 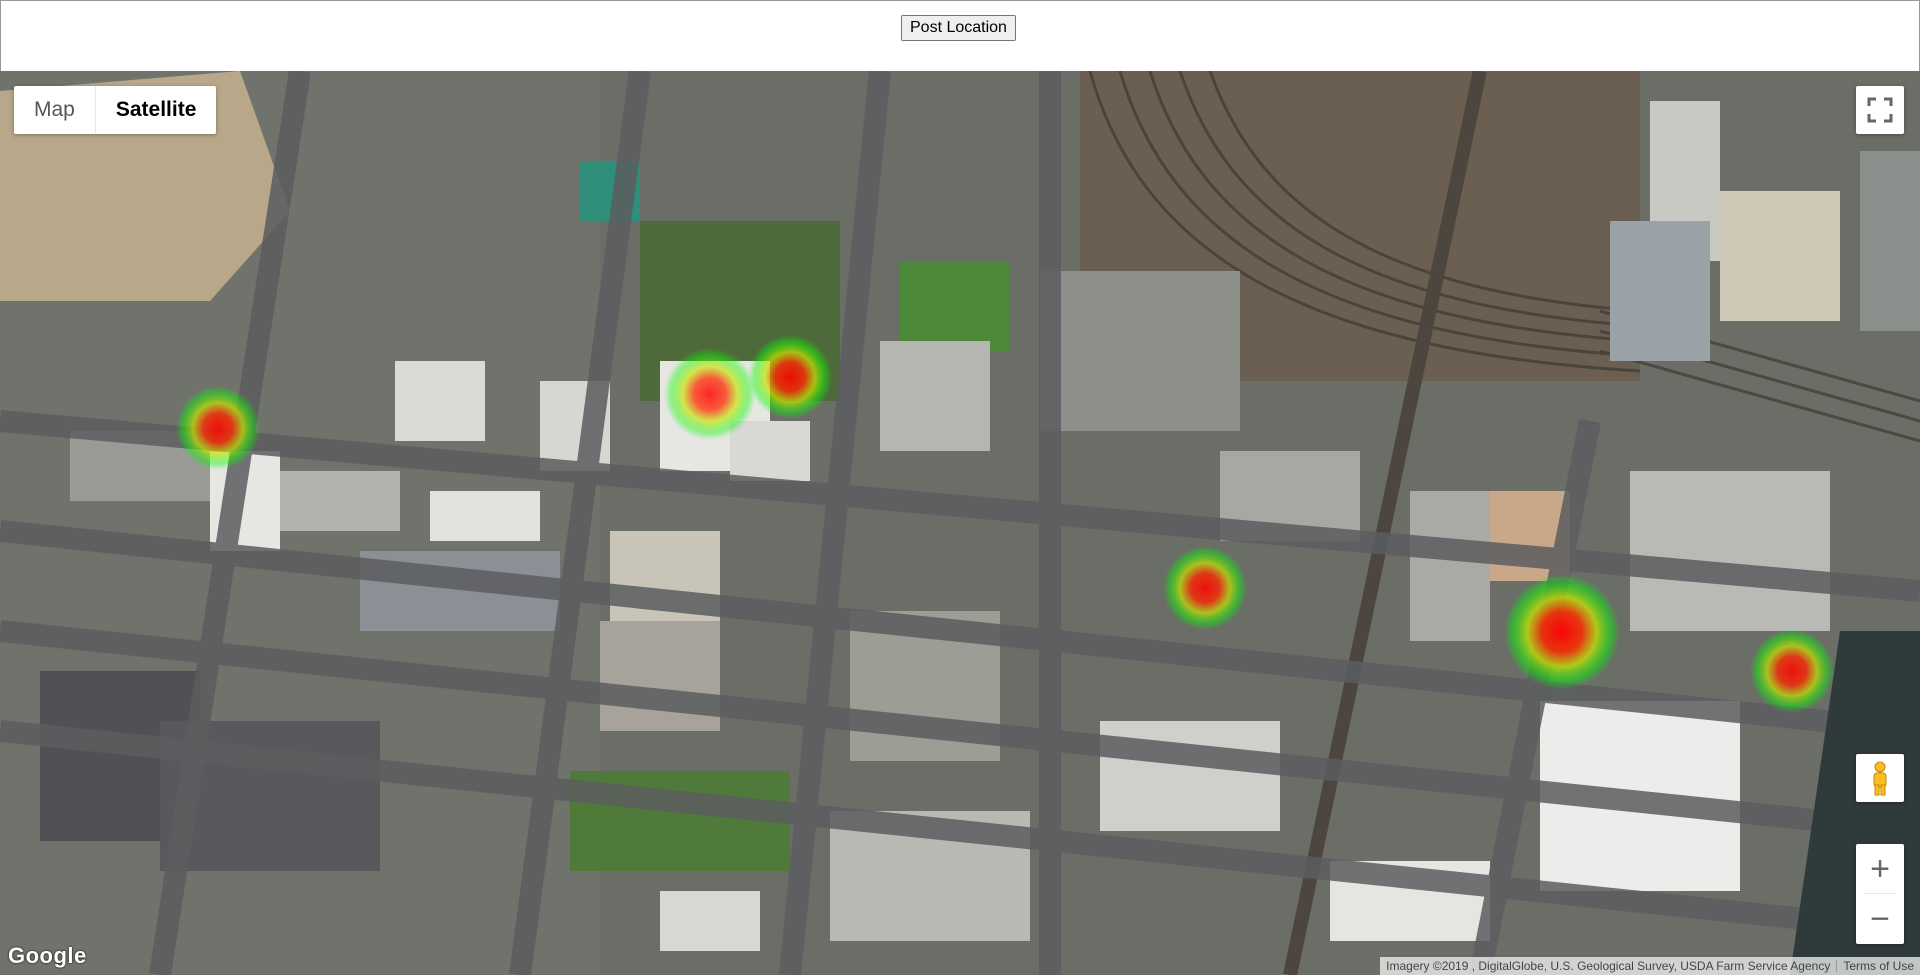 What do you see at coordinates (1880, 918) in the screenshot?
I see `zoom-out-button: −` at bounding box center [1880, 918].